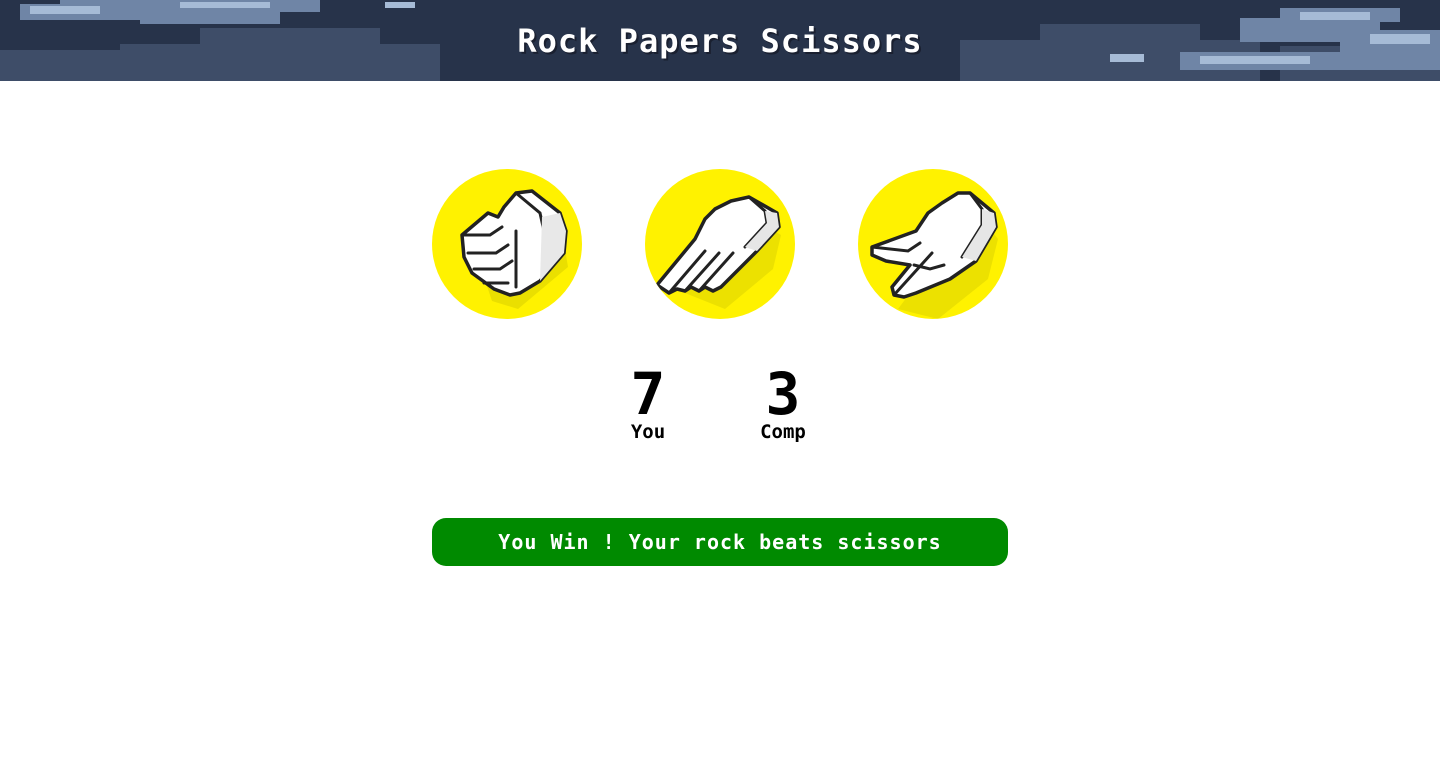  I want to click on paper-hand-icon, so click(718, 252).